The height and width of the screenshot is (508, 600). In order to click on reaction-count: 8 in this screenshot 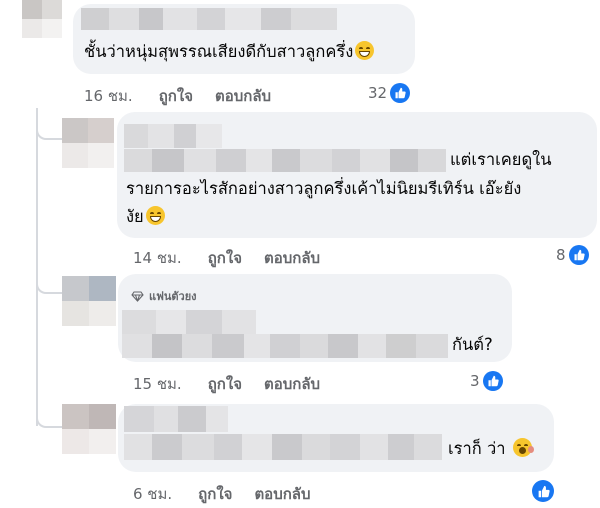, I will do `click(561, 255)`.